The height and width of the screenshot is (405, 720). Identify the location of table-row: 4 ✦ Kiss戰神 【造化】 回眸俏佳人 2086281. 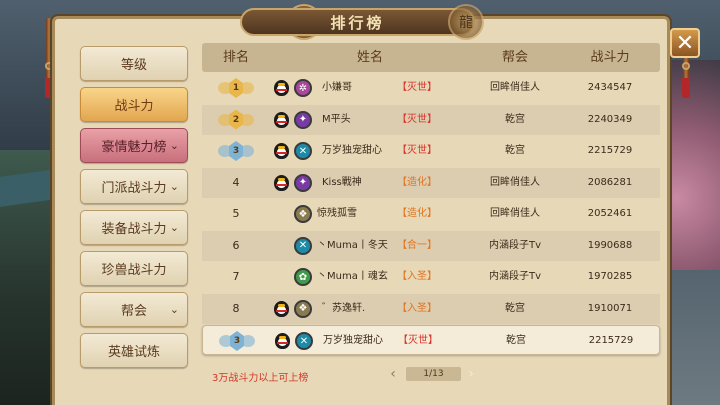
(431, 182).